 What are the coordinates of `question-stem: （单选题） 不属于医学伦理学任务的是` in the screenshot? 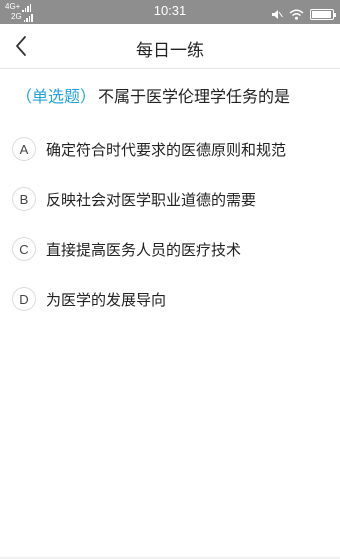 It's located at (172, 97).